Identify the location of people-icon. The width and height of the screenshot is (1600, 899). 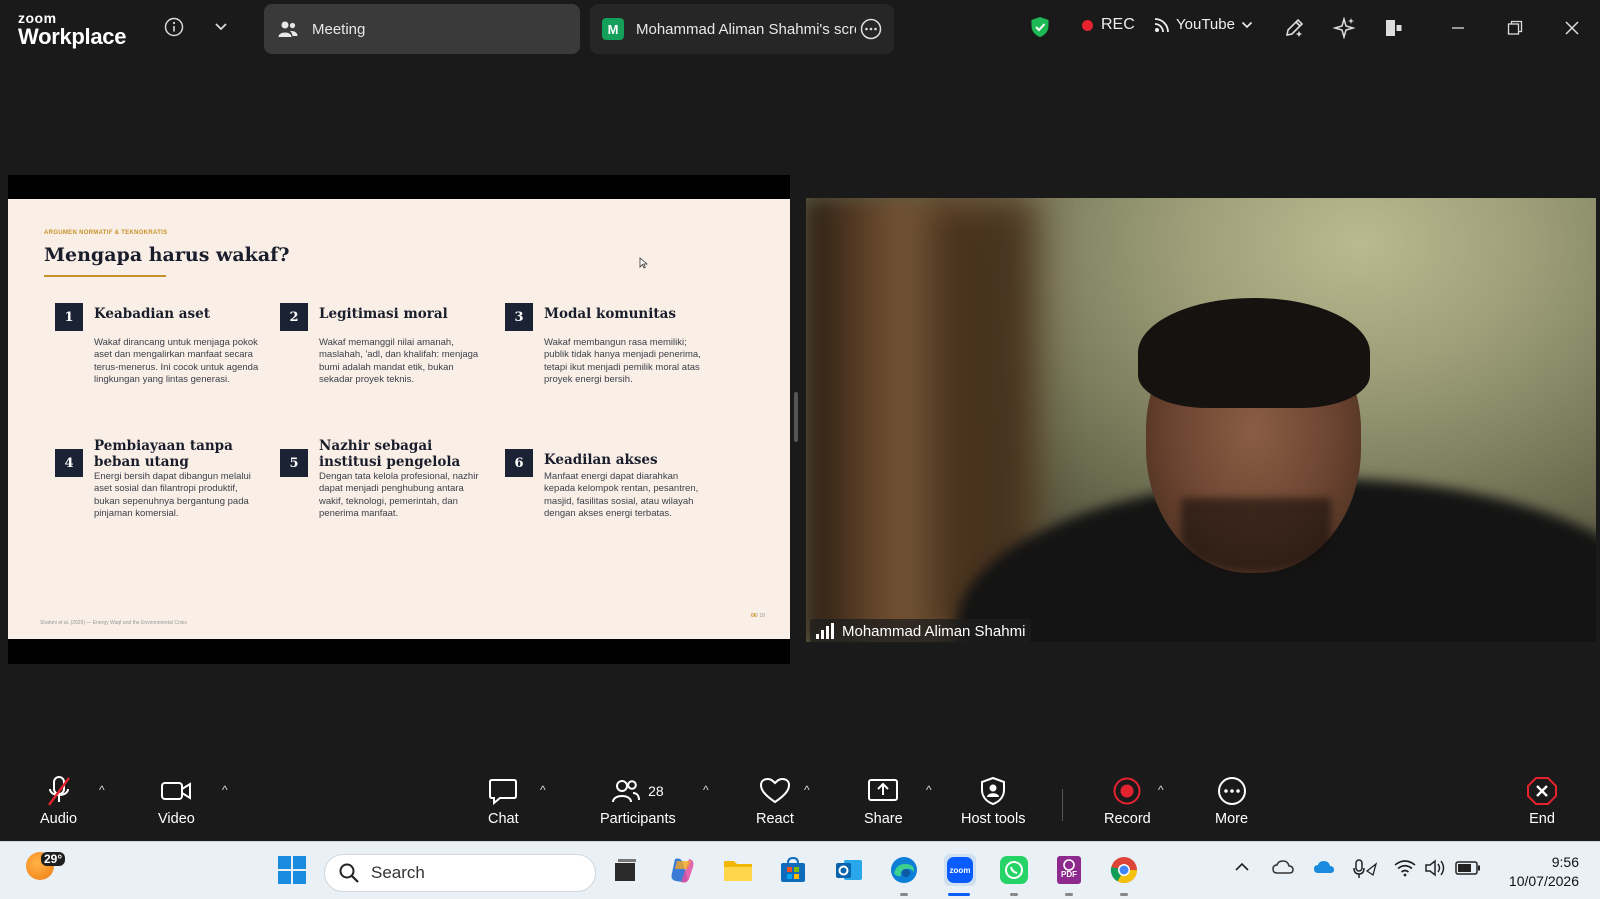
(288, 29).